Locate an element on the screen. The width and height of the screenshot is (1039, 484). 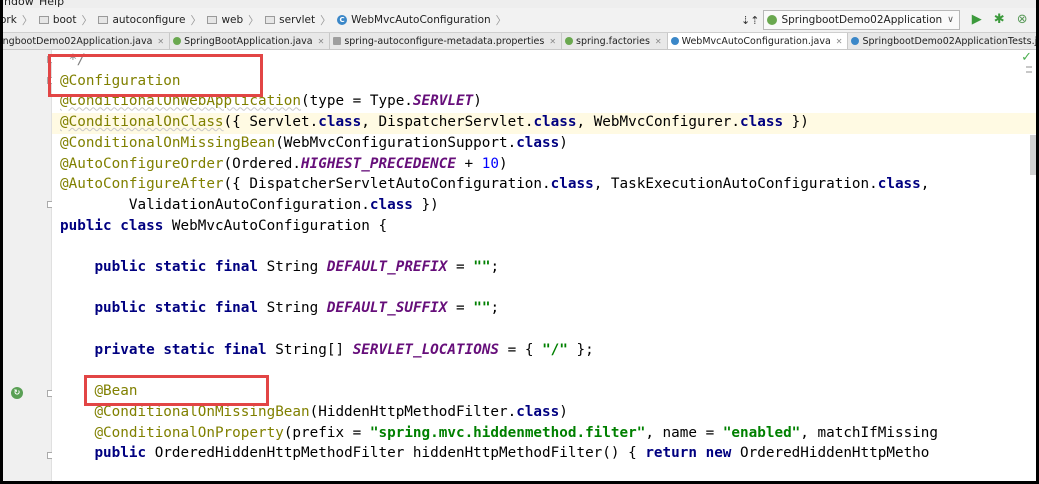
code-text: String is located at coordinates (292, 267).